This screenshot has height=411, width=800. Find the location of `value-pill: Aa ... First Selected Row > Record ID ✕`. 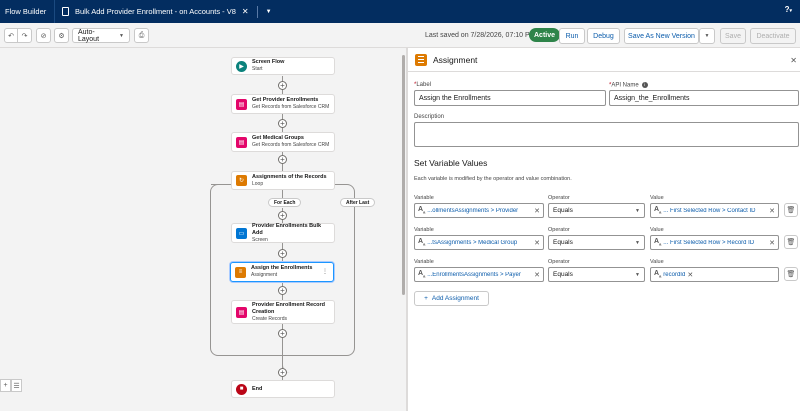

value-pill: Aa ... First Selected Row > Record ID ✕ is located at coordinates (714, 242).